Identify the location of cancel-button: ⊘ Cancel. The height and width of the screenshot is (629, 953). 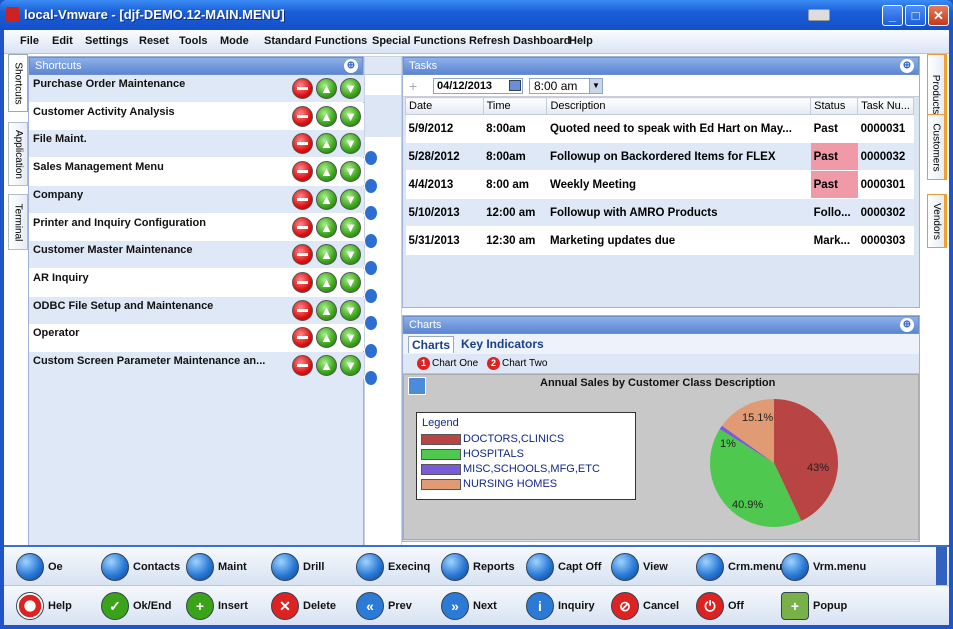
(645, 606).